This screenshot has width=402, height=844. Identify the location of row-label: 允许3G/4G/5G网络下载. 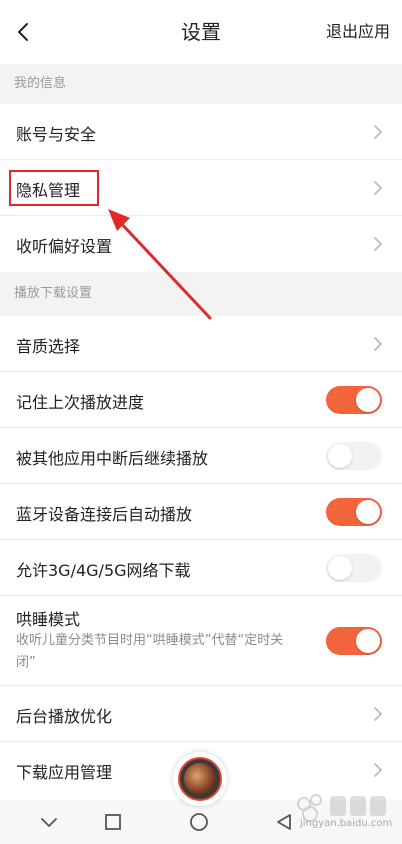
(103, 570).